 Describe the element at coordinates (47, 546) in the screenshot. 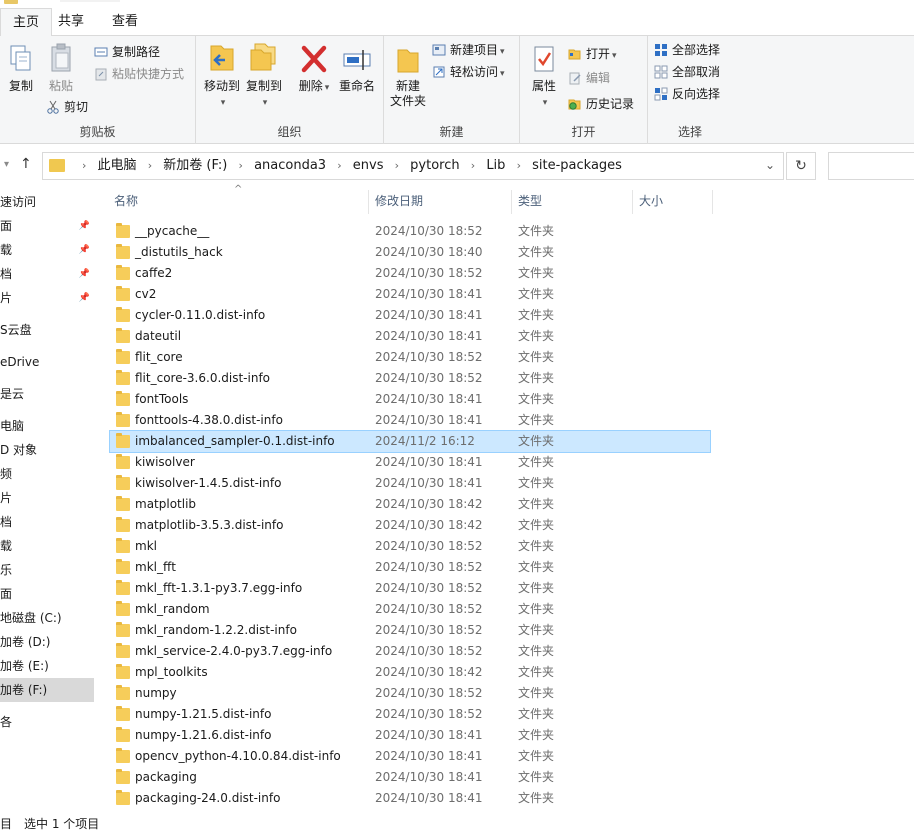

I see `nav-item: 载` at that location.